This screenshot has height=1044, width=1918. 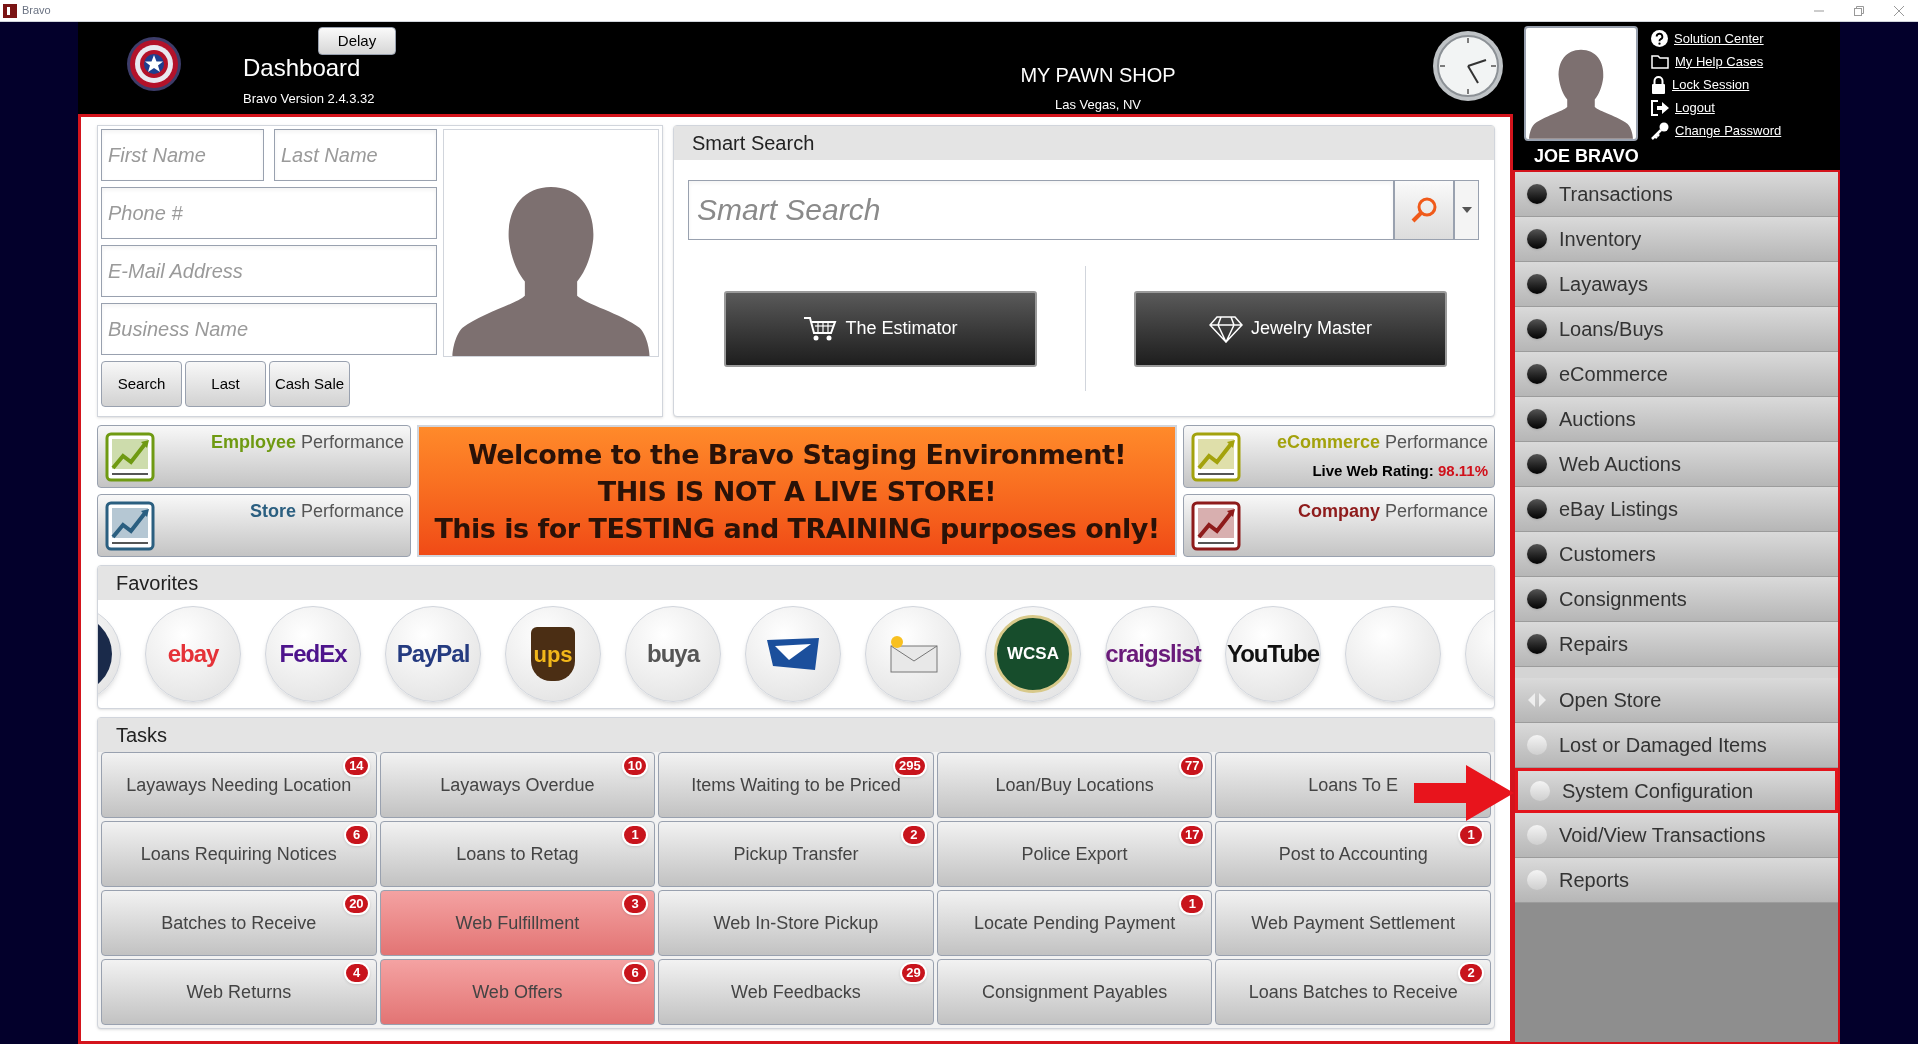 What do you see at coordinates (154, 64) in the screenshot?
I see `shield-logo-icon` at bounding box center [154, 64].